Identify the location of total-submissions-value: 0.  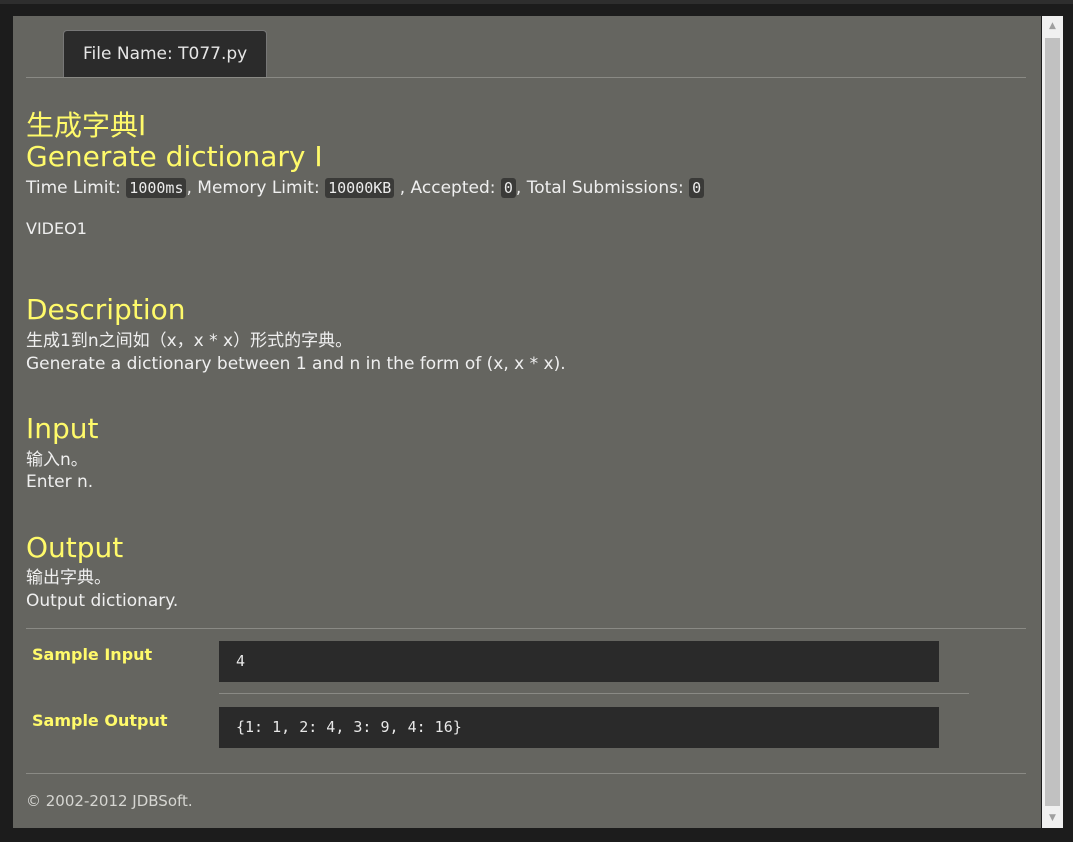
(697, 188).